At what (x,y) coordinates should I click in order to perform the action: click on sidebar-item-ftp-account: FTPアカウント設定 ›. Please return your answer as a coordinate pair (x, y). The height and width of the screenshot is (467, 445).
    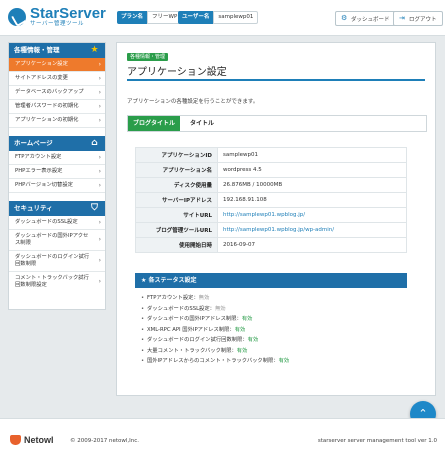
    Looking at the image, I should click on (57, 158).